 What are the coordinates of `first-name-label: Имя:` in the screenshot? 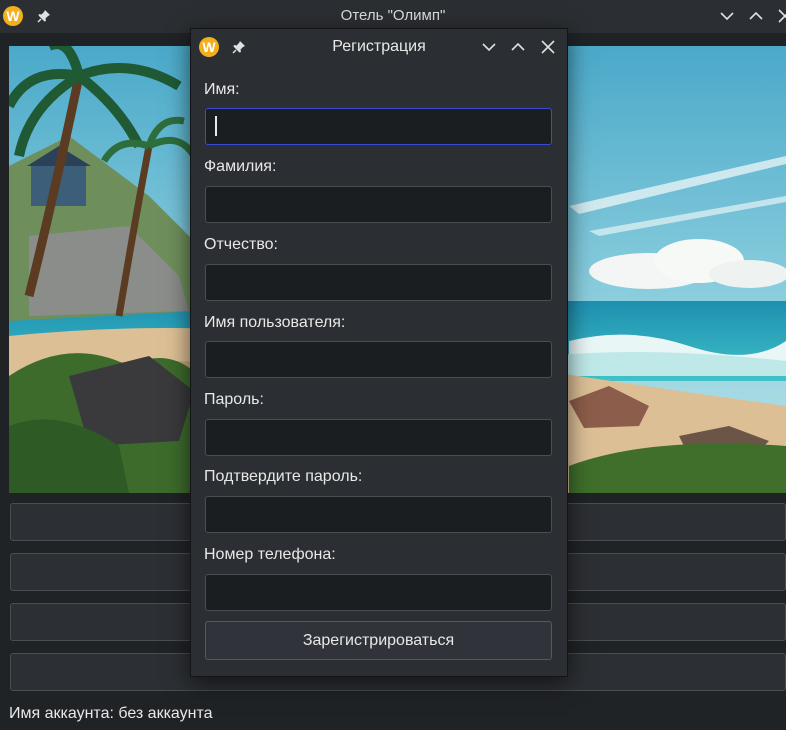 It's located at (222, 89).